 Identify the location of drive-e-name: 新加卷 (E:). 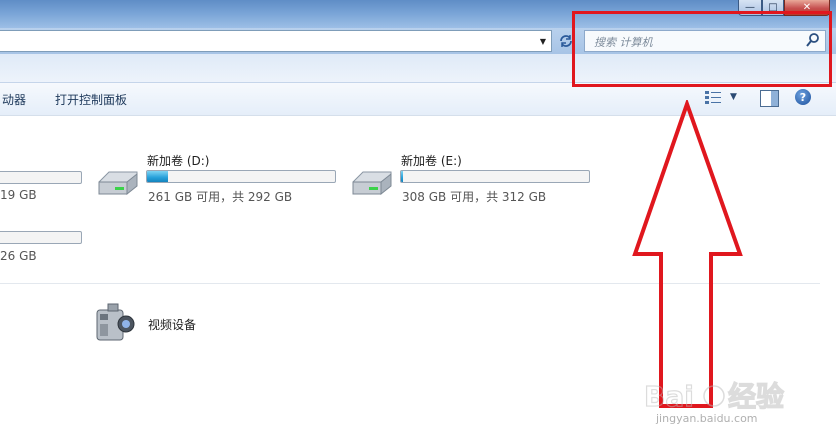
(431, 160).